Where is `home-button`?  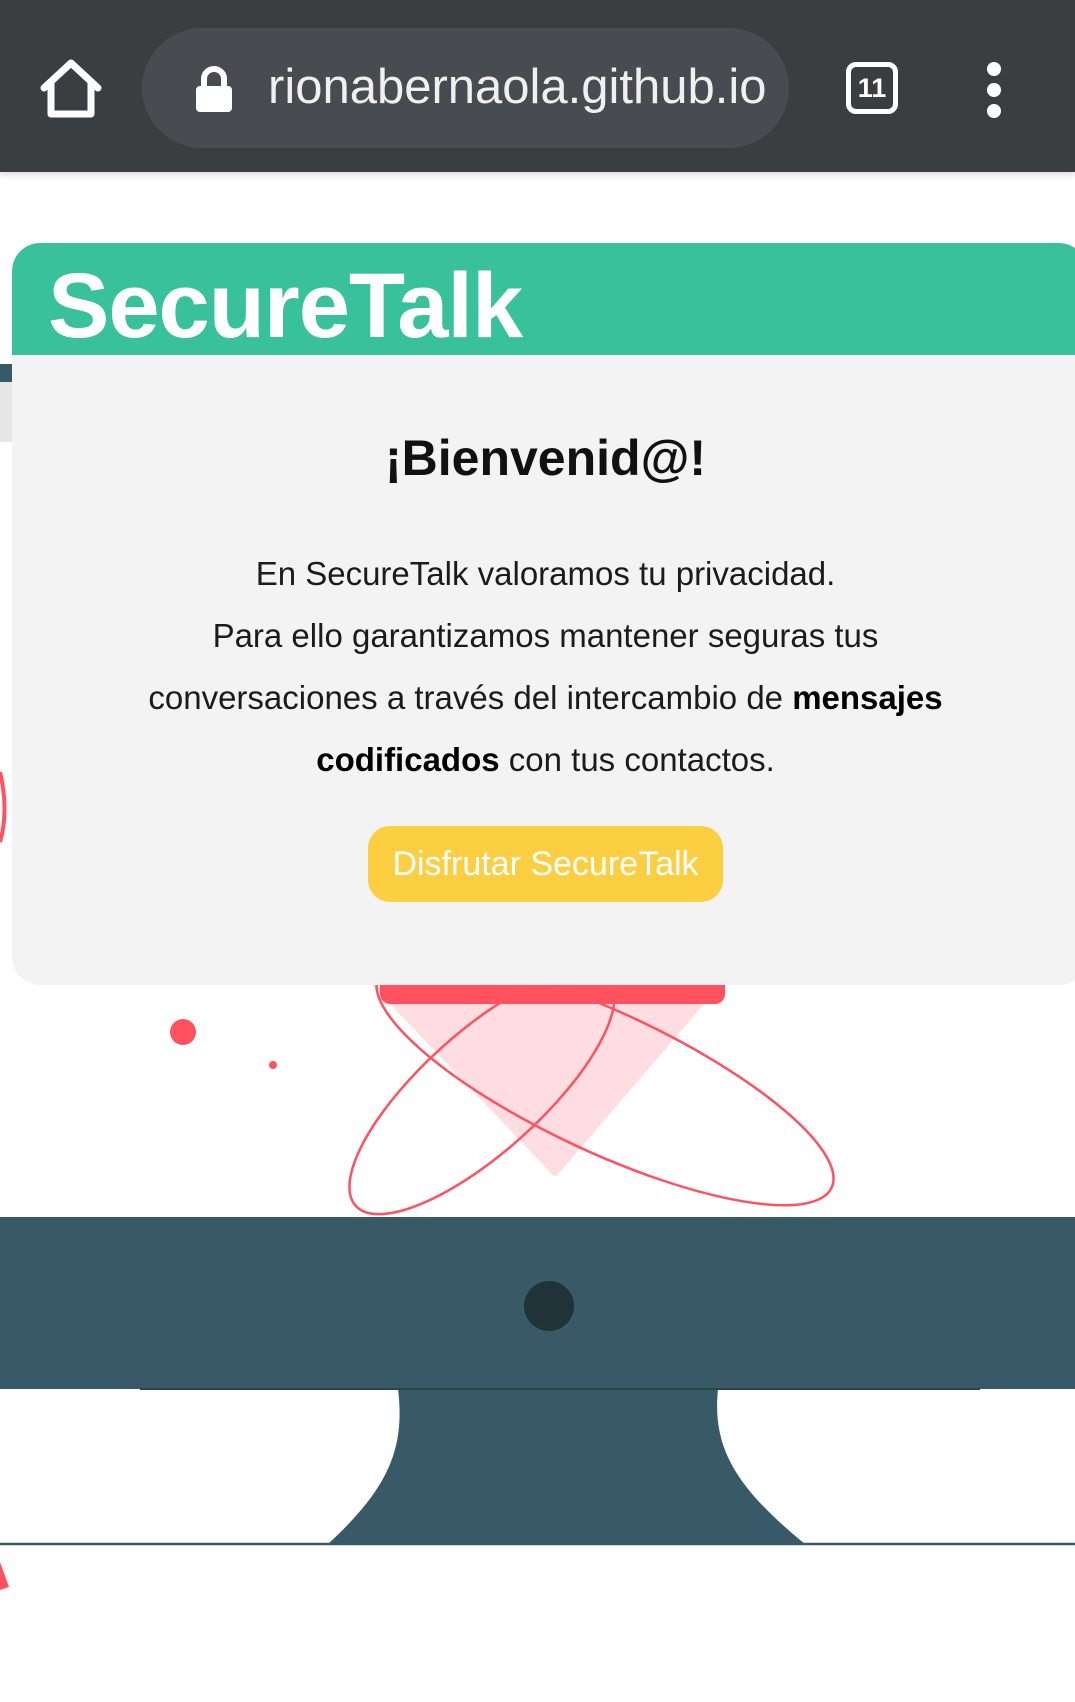 home-button is located at coordinates (71, 89).